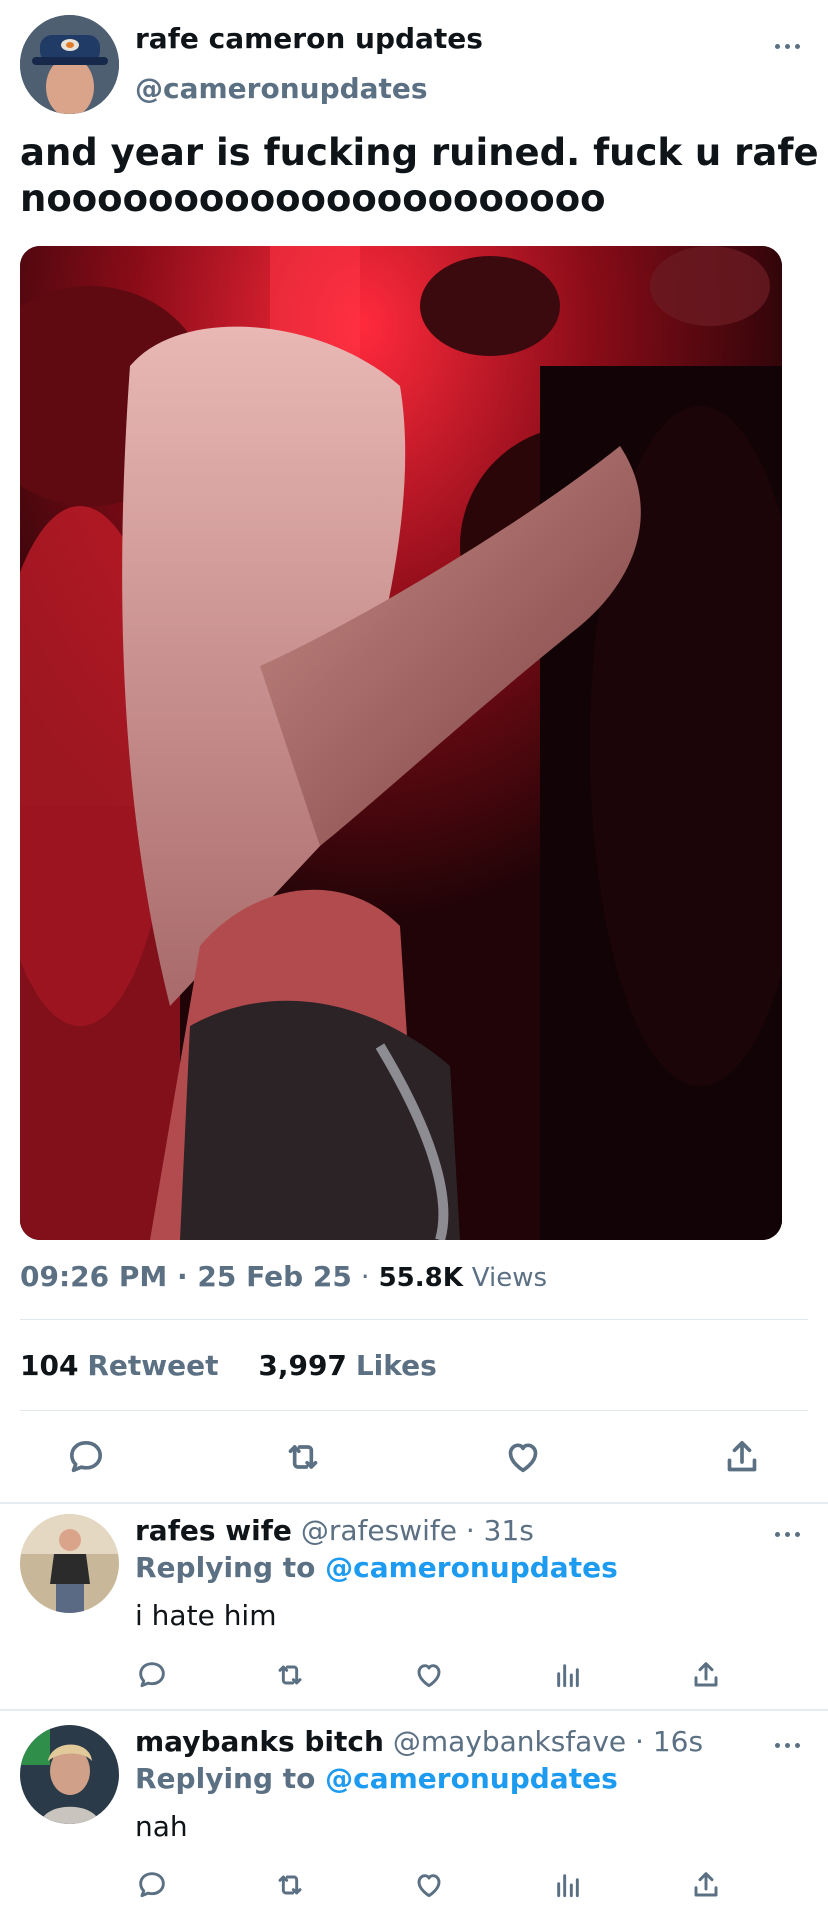 The image size is (828, 1920). I want to click on author-avatar-image, so click(69, 64).